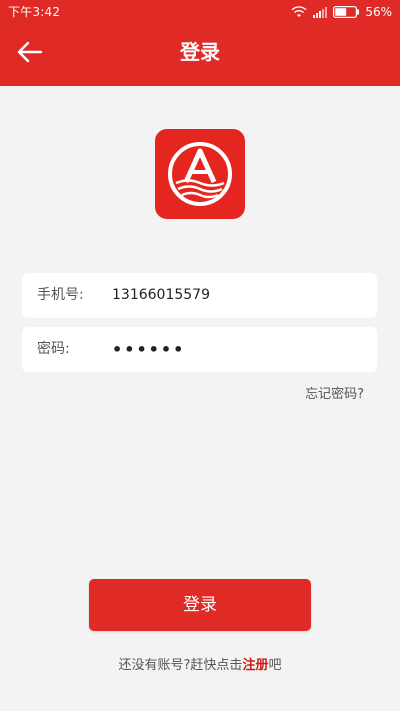 The height and width of the screenshot is (711, 400). What do you see at coordinates (378, 12) in the screenshot?
I see `battery-percentage: 56%` at bounding box center [378, 12].